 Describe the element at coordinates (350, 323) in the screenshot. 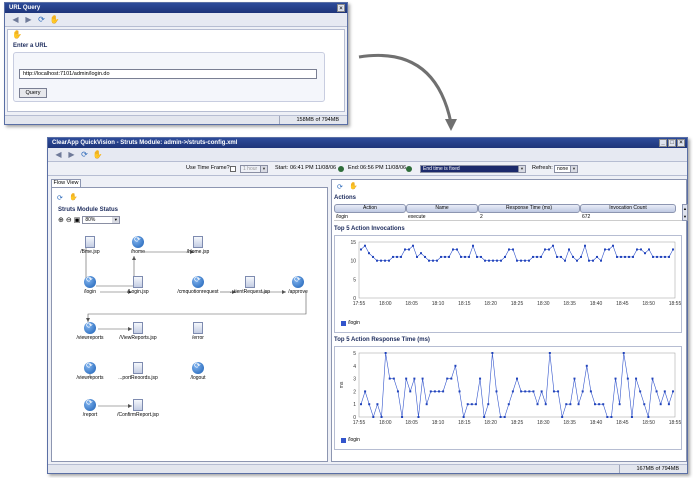

I see `invocations-legend: /login` at that location.